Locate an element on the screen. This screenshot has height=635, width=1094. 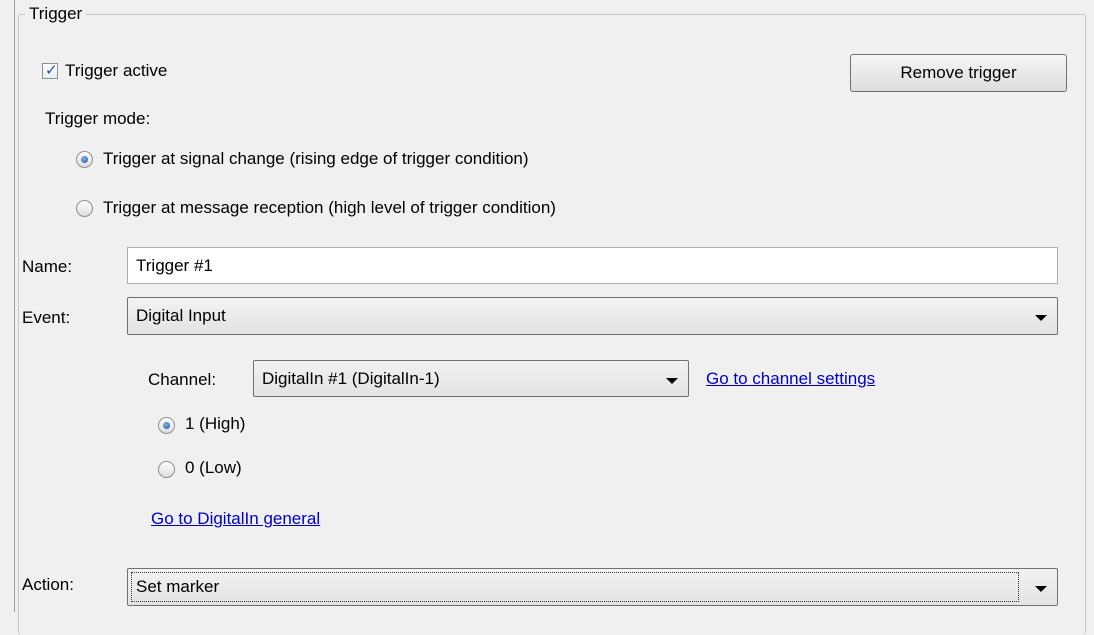
radio-high-label: 1 (High) is located at coordinates (215, 423).